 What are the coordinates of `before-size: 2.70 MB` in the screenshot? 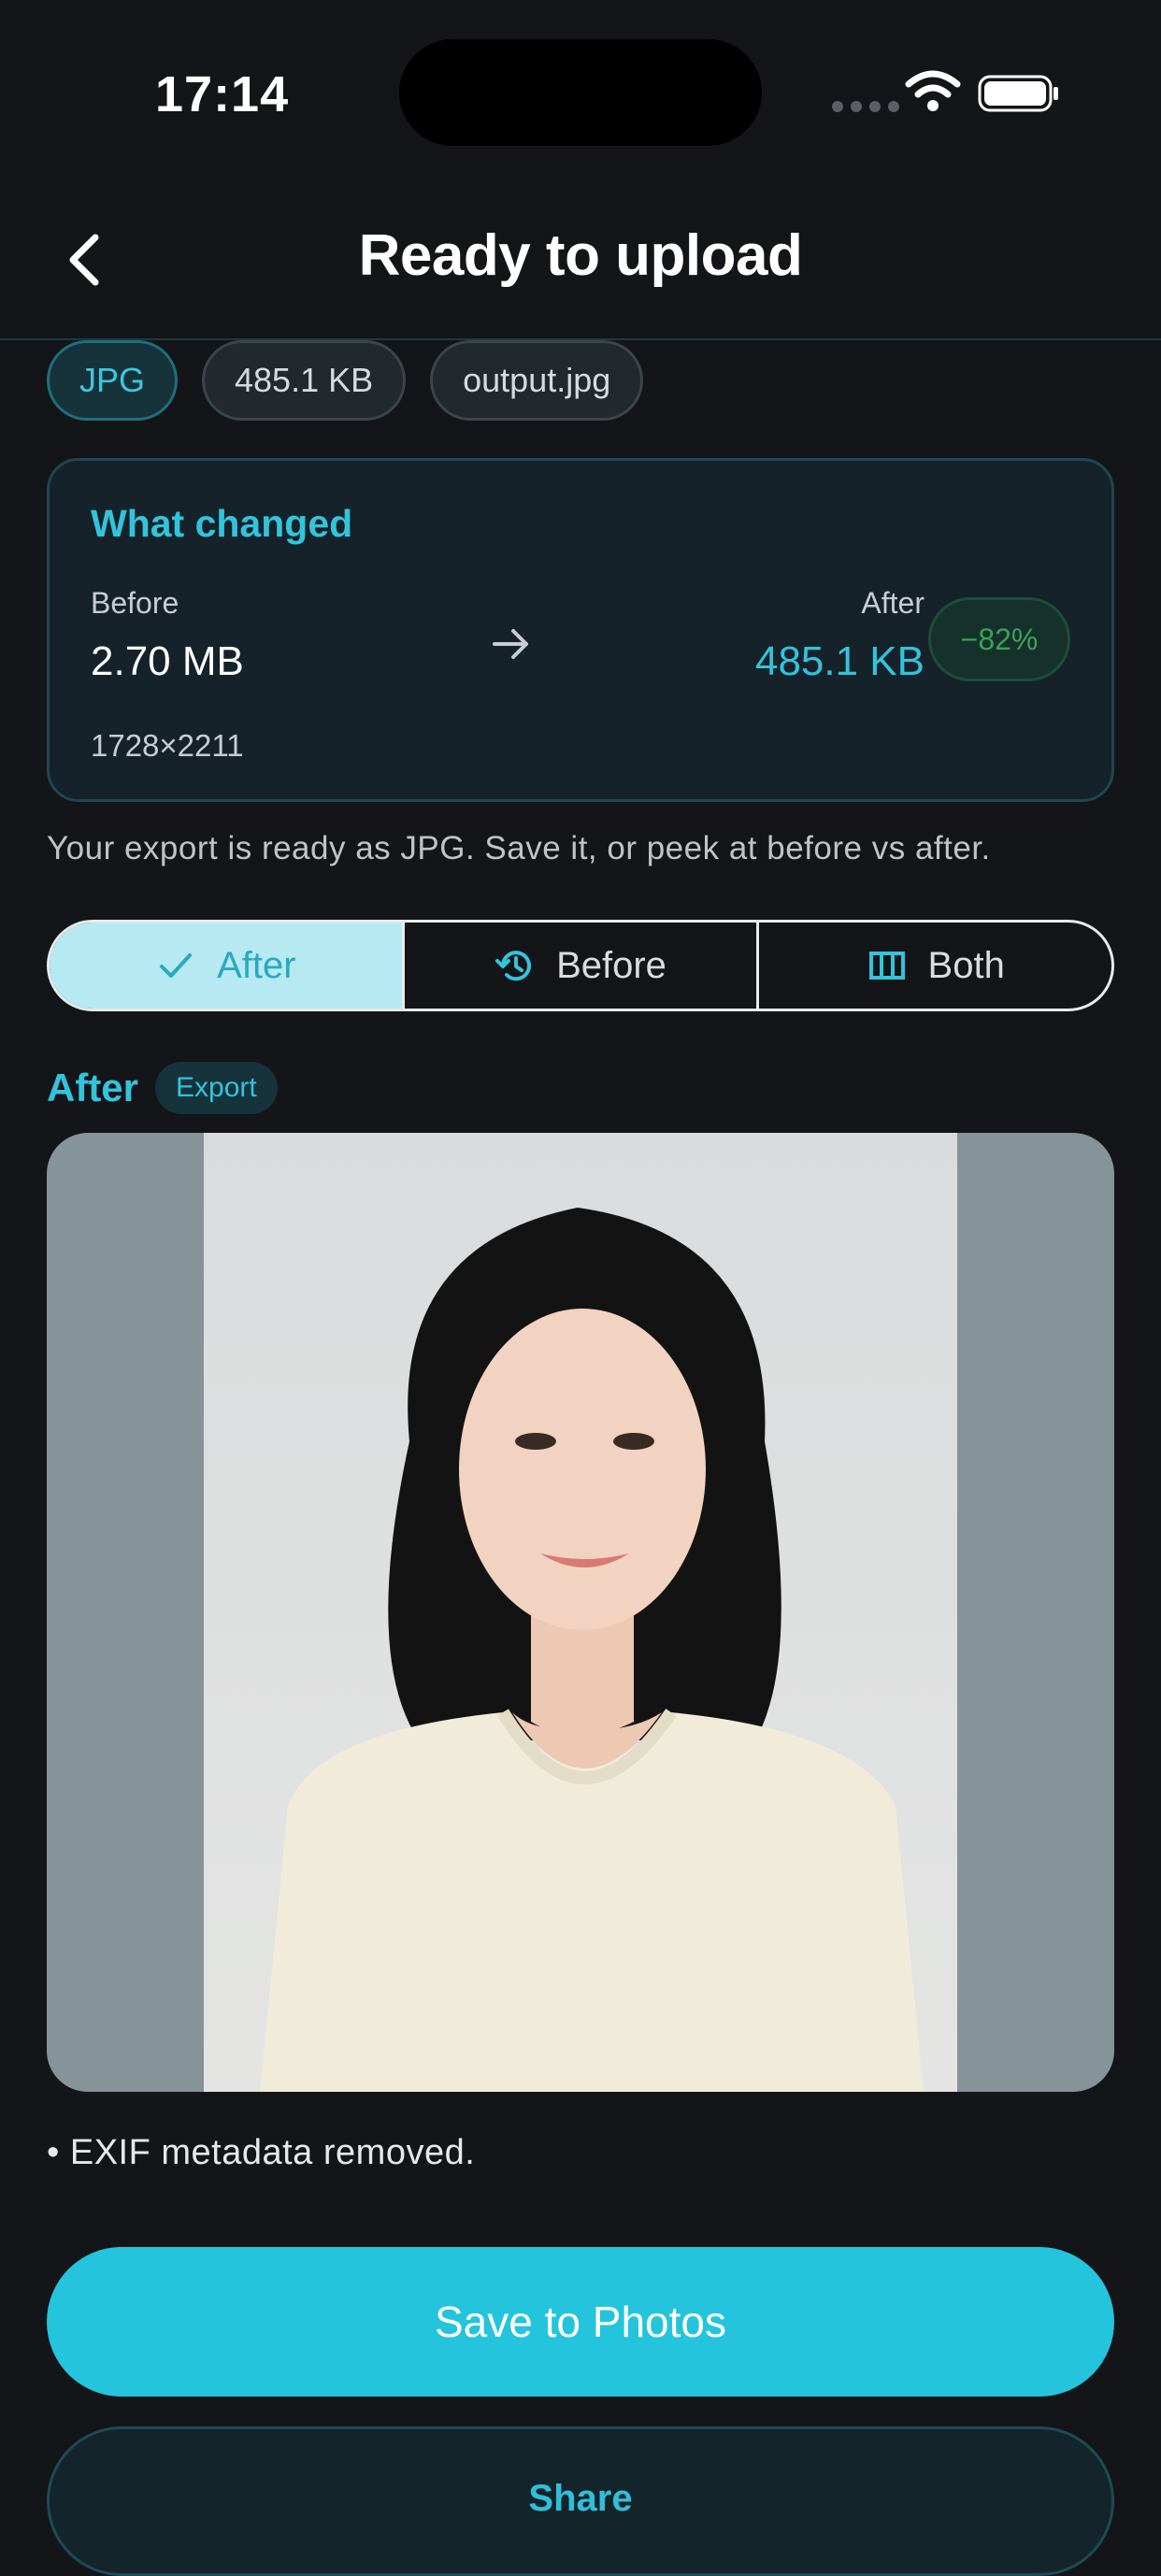 It's located at (167, 661).